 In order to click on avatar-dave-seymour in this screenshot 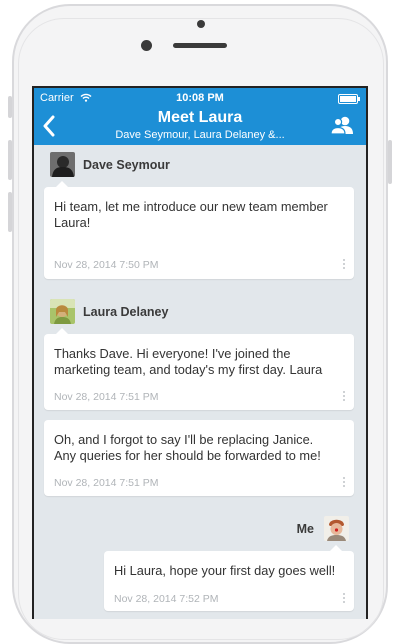, I will do `click(62, 164)`.